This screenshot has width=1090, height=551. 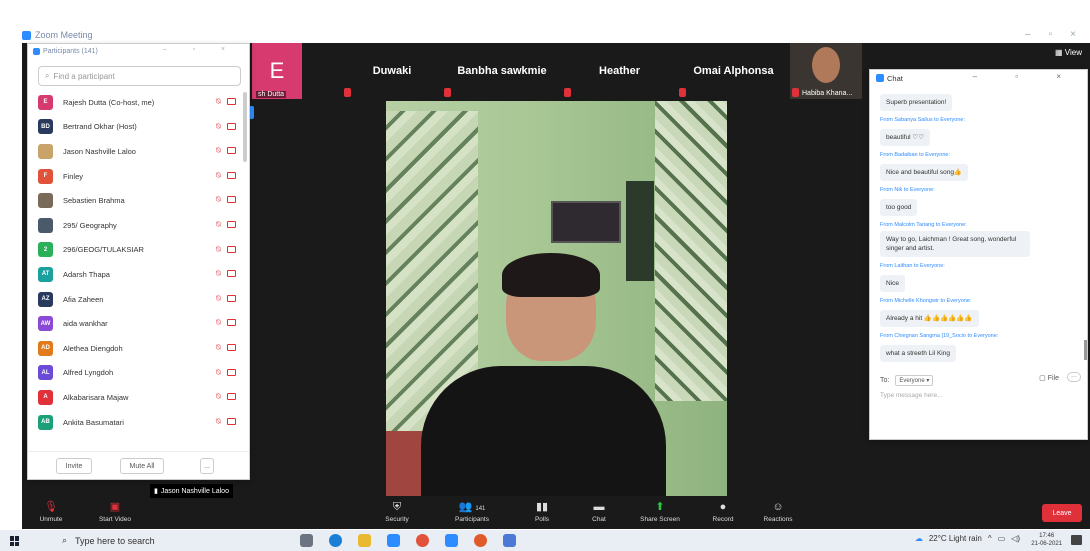 What do you see at coordinates (619, 71) in the screenshot?
I see `participant-tile: Heather` at bounding box center [619, 71].